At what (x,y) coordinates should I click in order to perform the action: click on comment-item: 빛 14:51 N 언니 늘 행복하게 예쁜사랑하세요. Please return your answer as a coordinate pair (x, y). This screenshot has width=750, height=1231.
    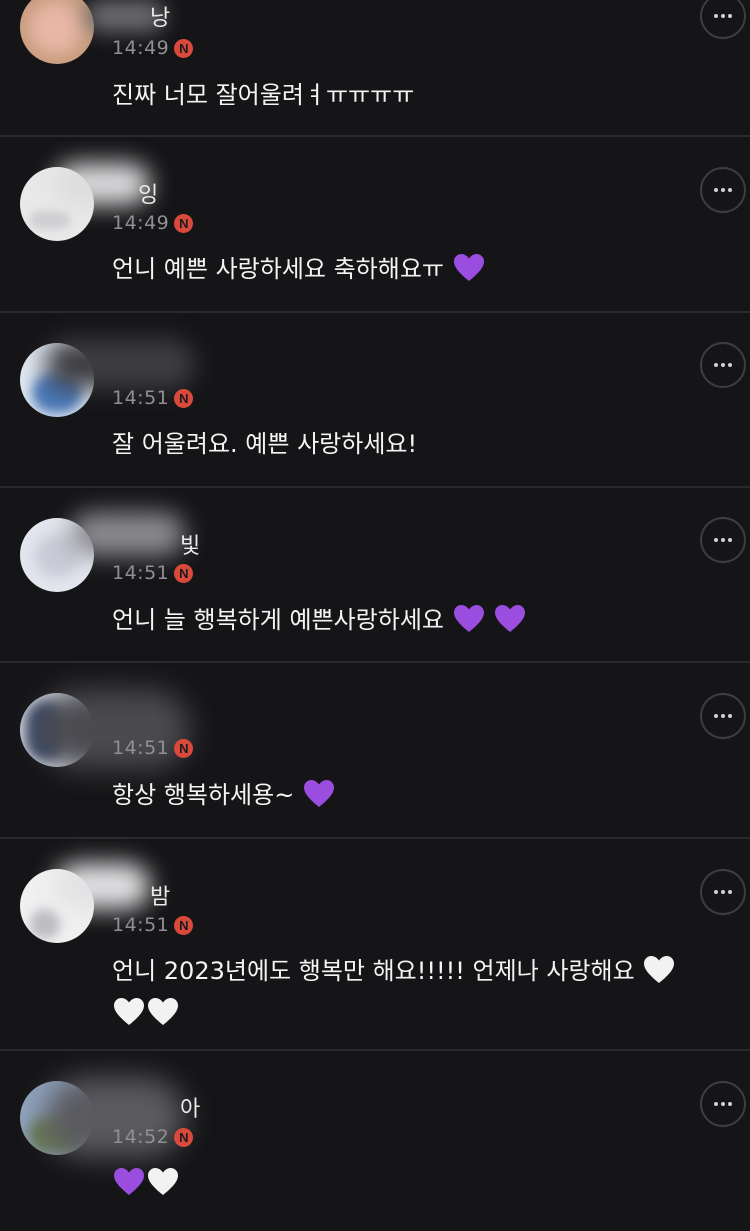
    Looking at the image, I should click on (375, 575).